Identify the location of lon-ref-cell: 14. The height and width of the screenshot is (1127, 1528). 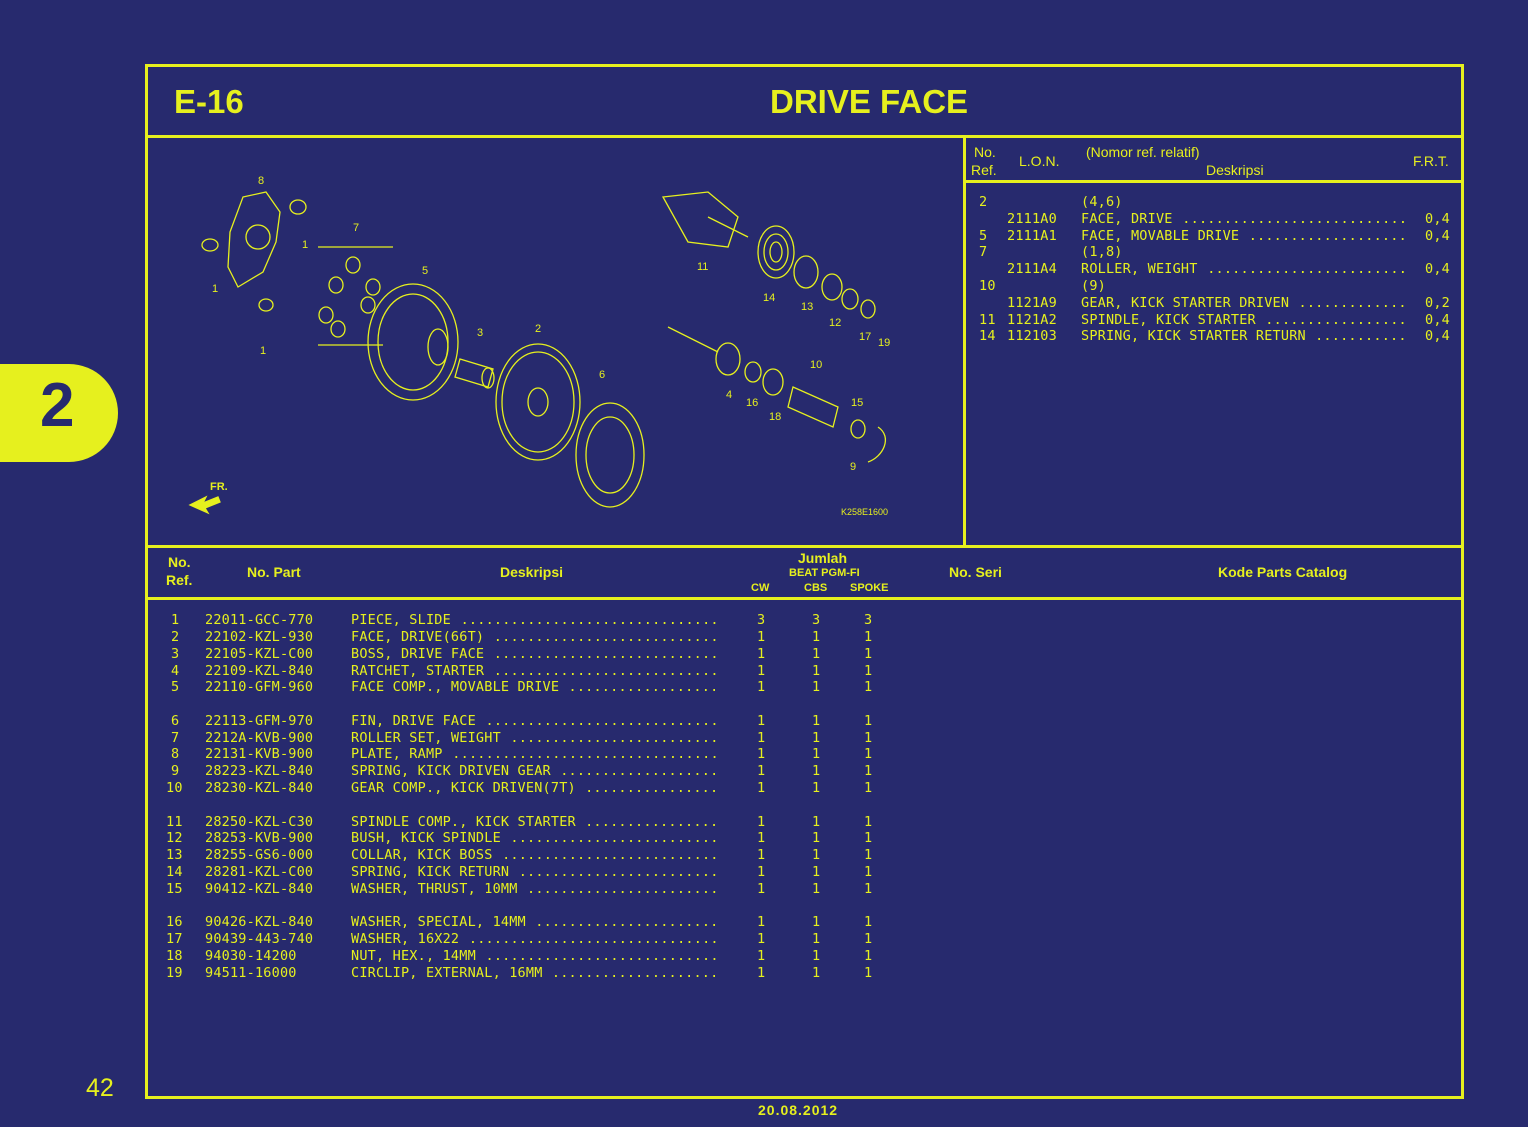
(987, 336).